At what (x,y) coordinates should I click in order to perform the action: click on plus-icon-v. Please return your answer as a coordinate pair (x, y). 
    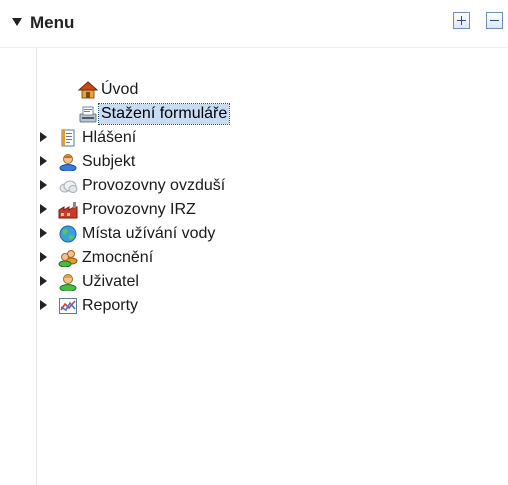
    Looking at the image, I should click on (461, 20).